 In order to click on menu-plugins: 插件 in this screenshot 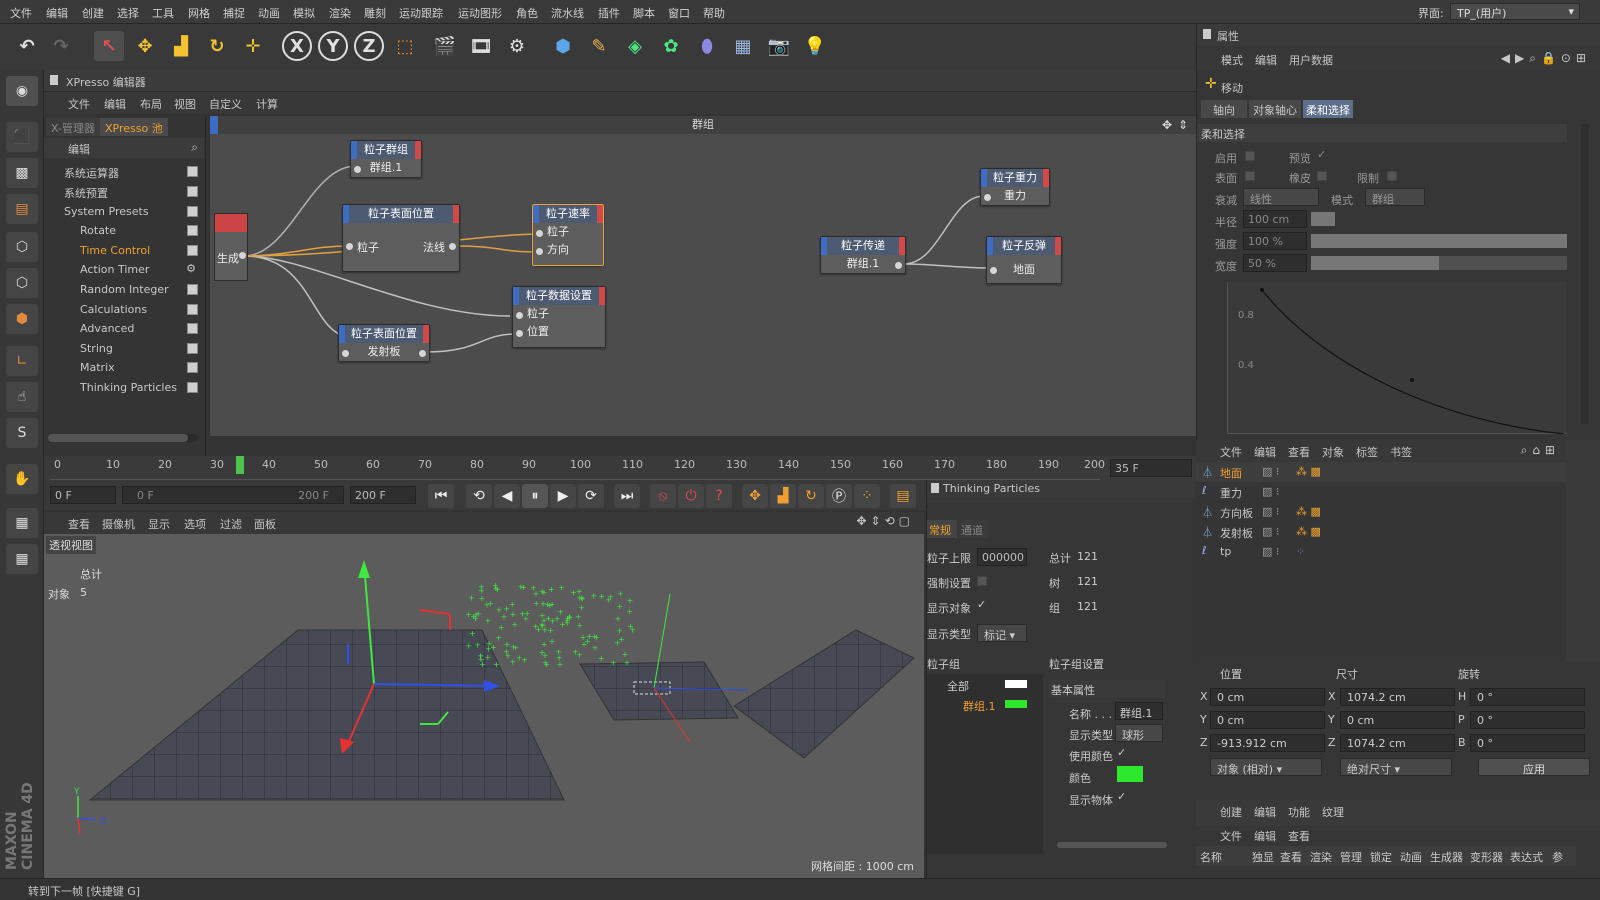, I will do `click(609, 13)`.